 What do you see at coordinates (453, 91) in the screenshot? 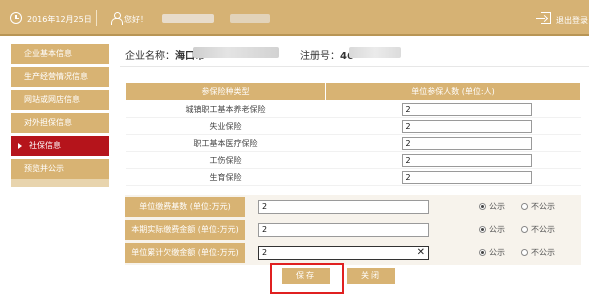
I see `column-header-count: 单位参保人数 (单位:人)` at bounding box center [453, 91].